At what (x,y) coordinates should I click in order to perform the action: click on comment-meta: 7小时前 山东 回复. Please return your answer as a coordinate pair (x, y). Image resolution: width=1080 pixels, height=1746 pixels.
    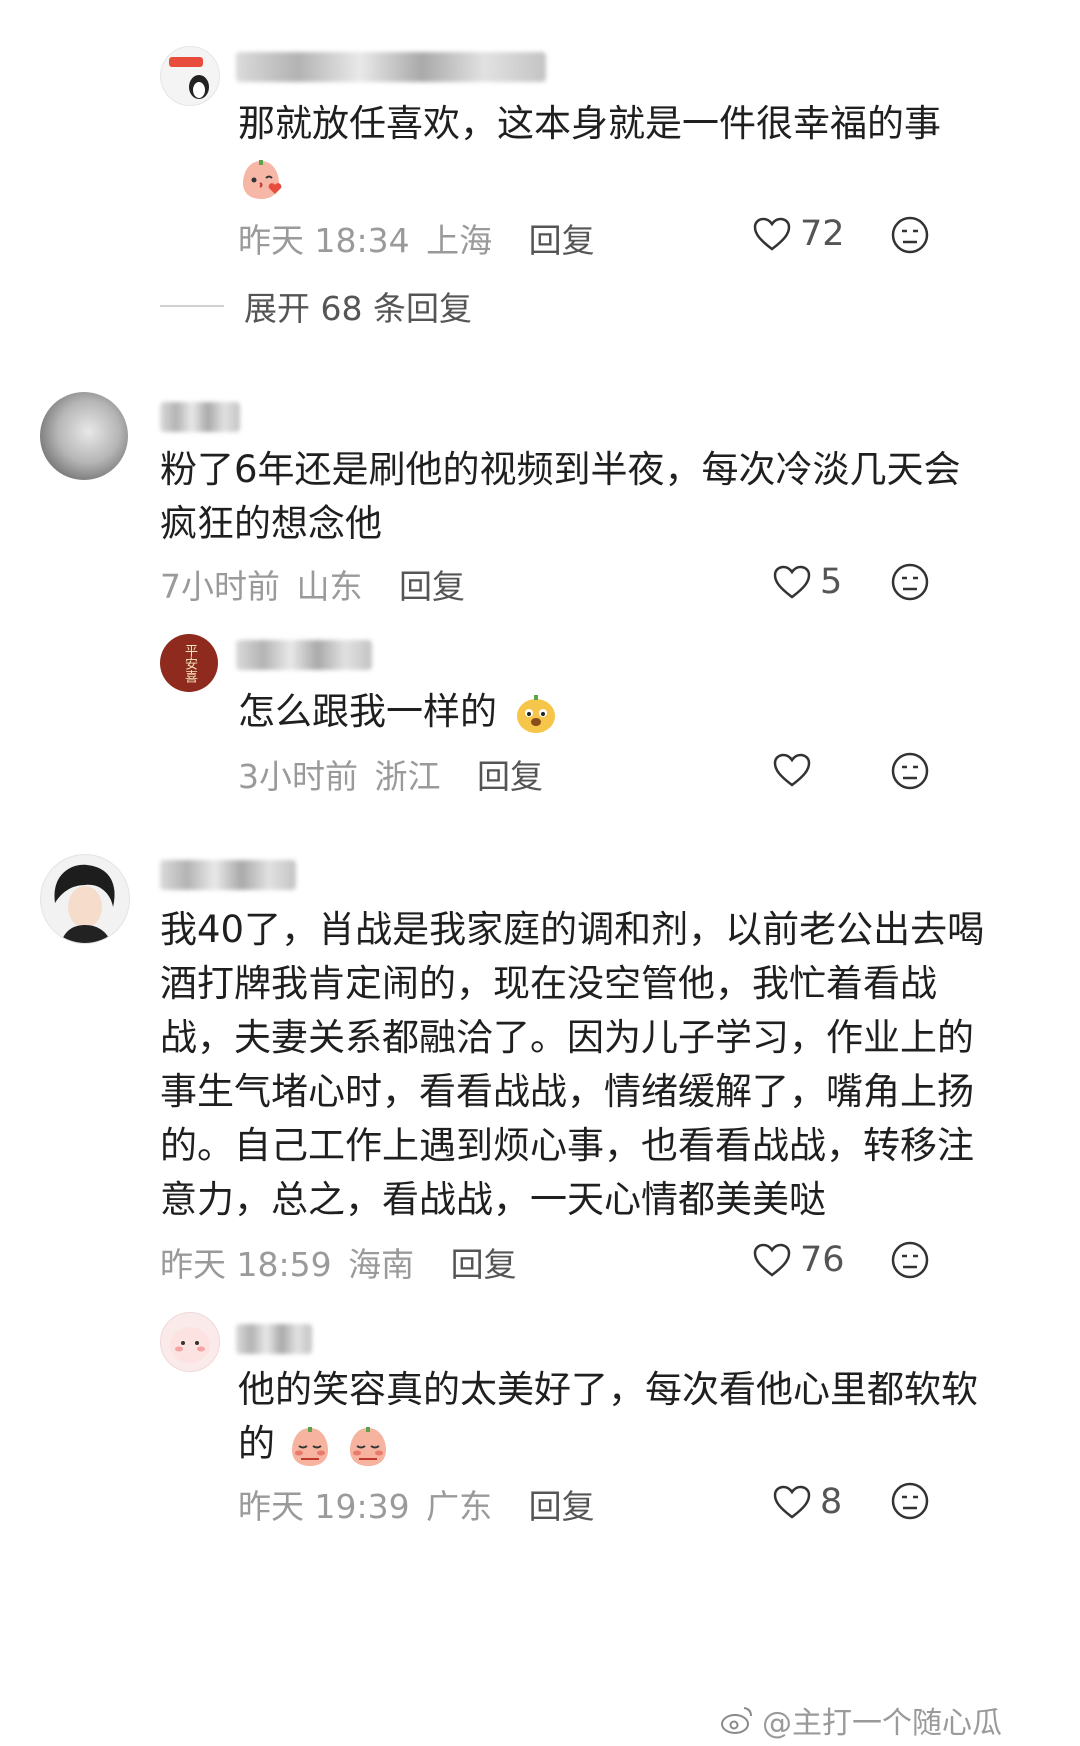
    Looking at the image, I should click on (312, 584).